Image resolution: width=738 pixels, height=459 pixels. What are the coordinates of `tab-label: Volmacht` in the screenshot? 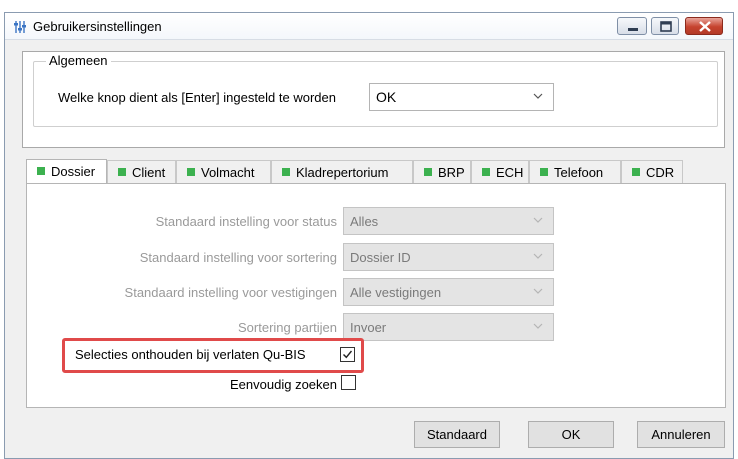 It's located at (228, 172).